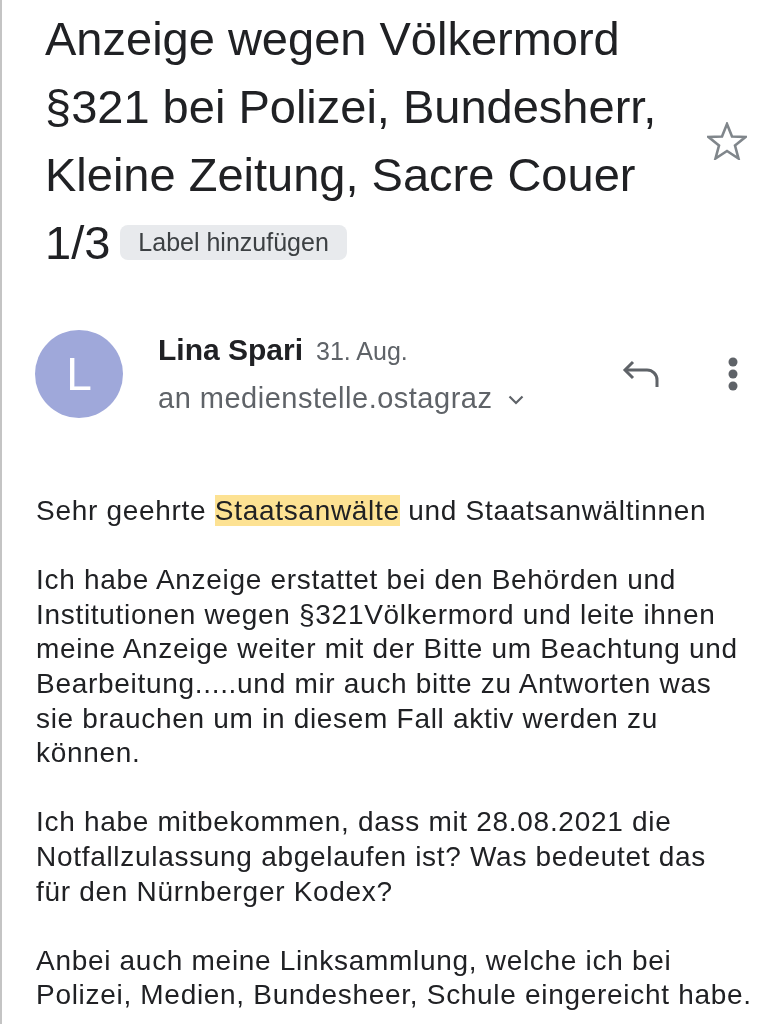 The image size is (779, 1024). What do you see at coordinates (325, 398) in the screenshot?
I see `recipient-text: an medienstelle.ostagraz` at bounding box center [325, 398].